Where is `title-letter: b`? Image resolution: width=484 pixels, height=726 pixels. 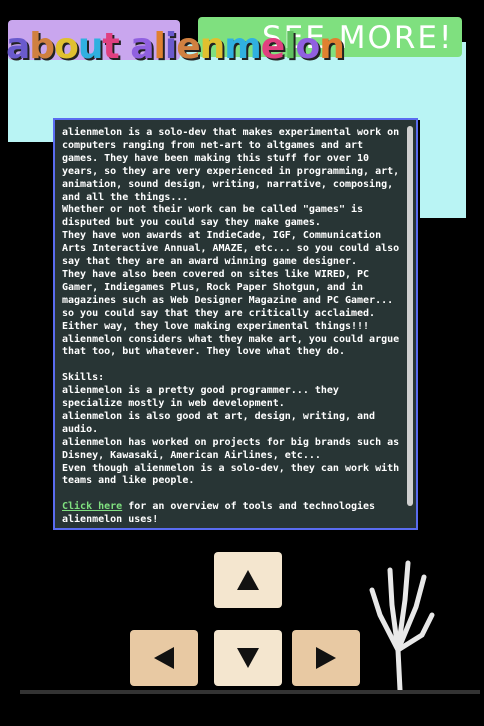 title-letter: b is located at coordinates (42, 46).